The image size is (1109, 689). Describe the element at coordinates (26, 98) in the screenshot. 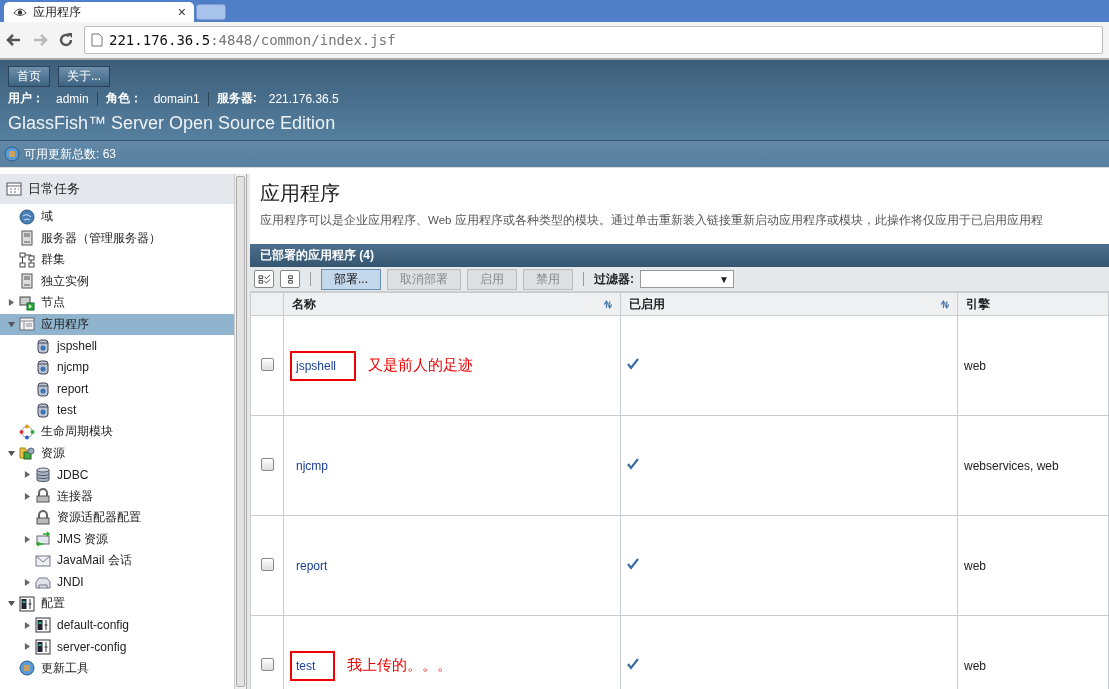

I see `info-label: 用户：` at that location.